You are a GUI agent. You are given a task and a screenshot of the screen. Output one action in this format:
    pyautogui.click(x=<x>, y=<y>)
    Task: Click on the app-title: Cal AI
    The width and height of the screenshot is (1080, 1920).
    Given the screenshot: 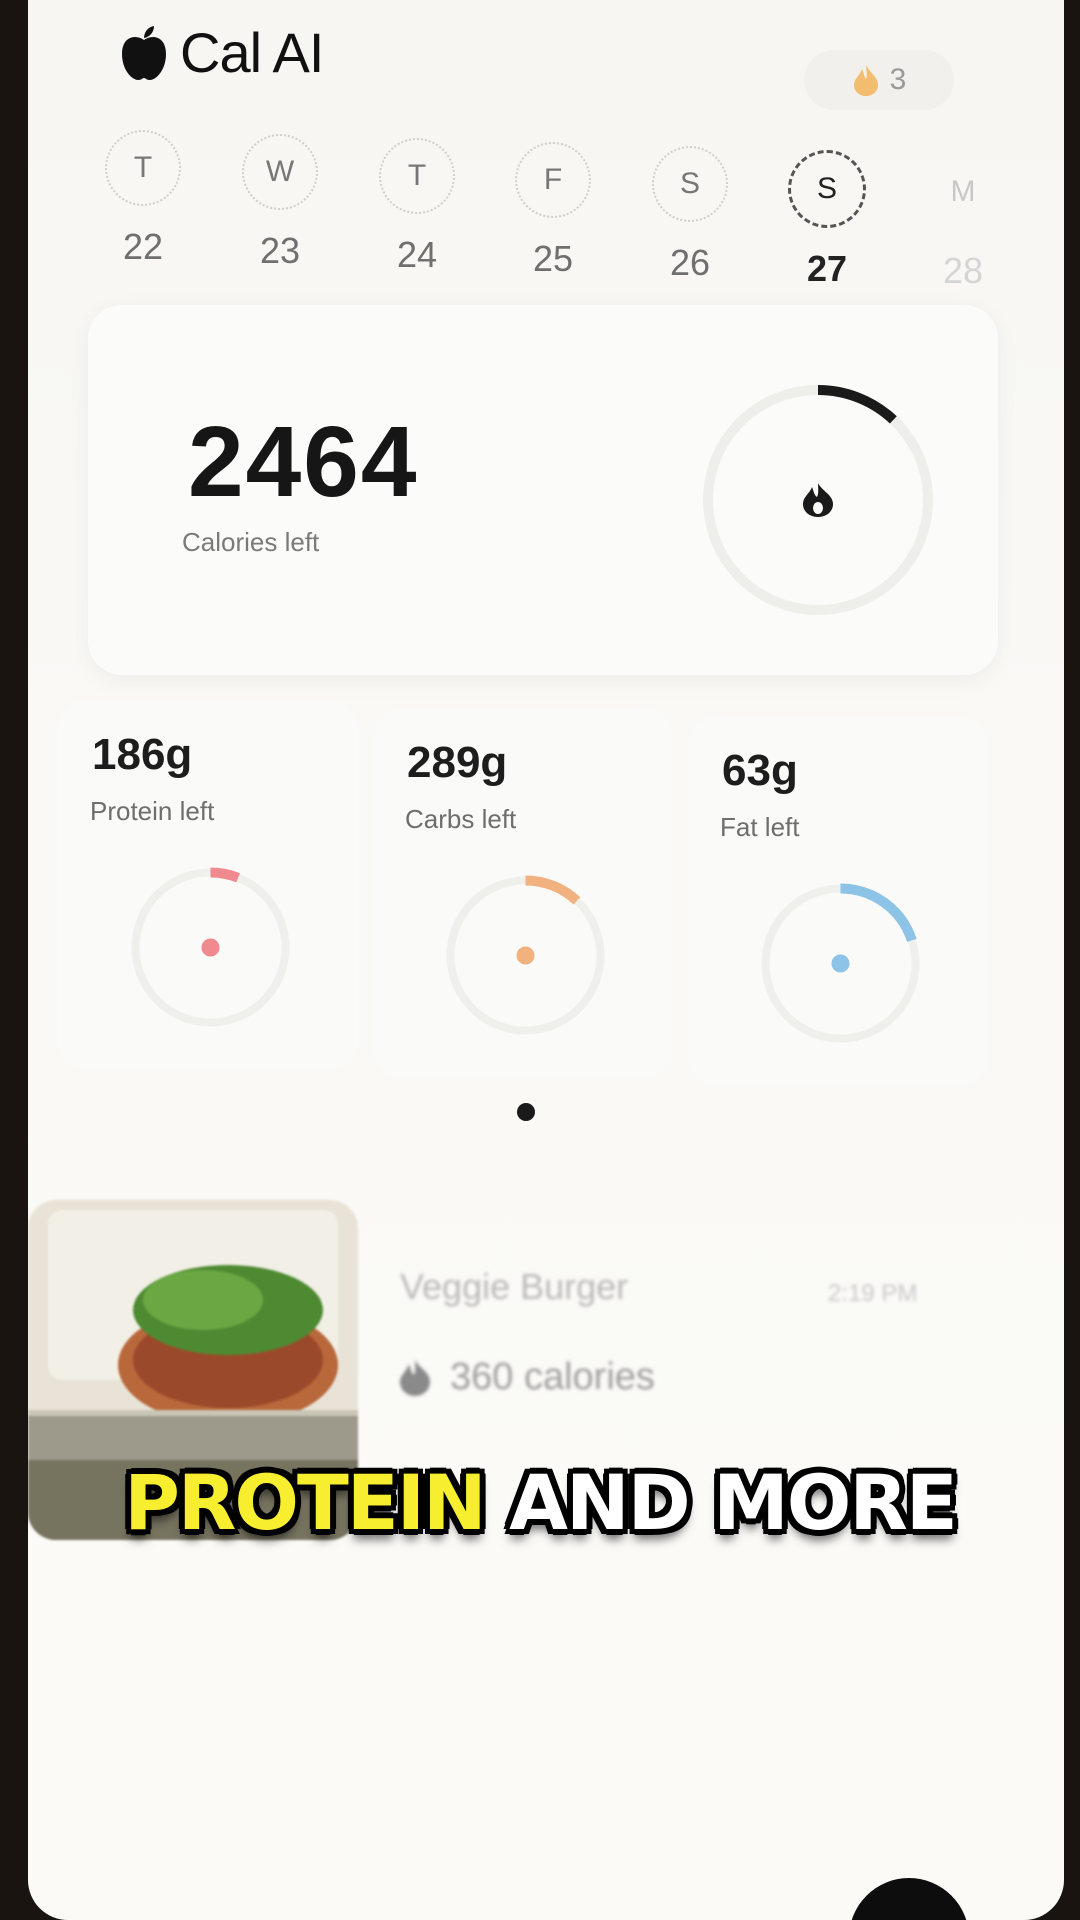 What is the action you would take?
    pyautogui.click(x=252, y=52)
    